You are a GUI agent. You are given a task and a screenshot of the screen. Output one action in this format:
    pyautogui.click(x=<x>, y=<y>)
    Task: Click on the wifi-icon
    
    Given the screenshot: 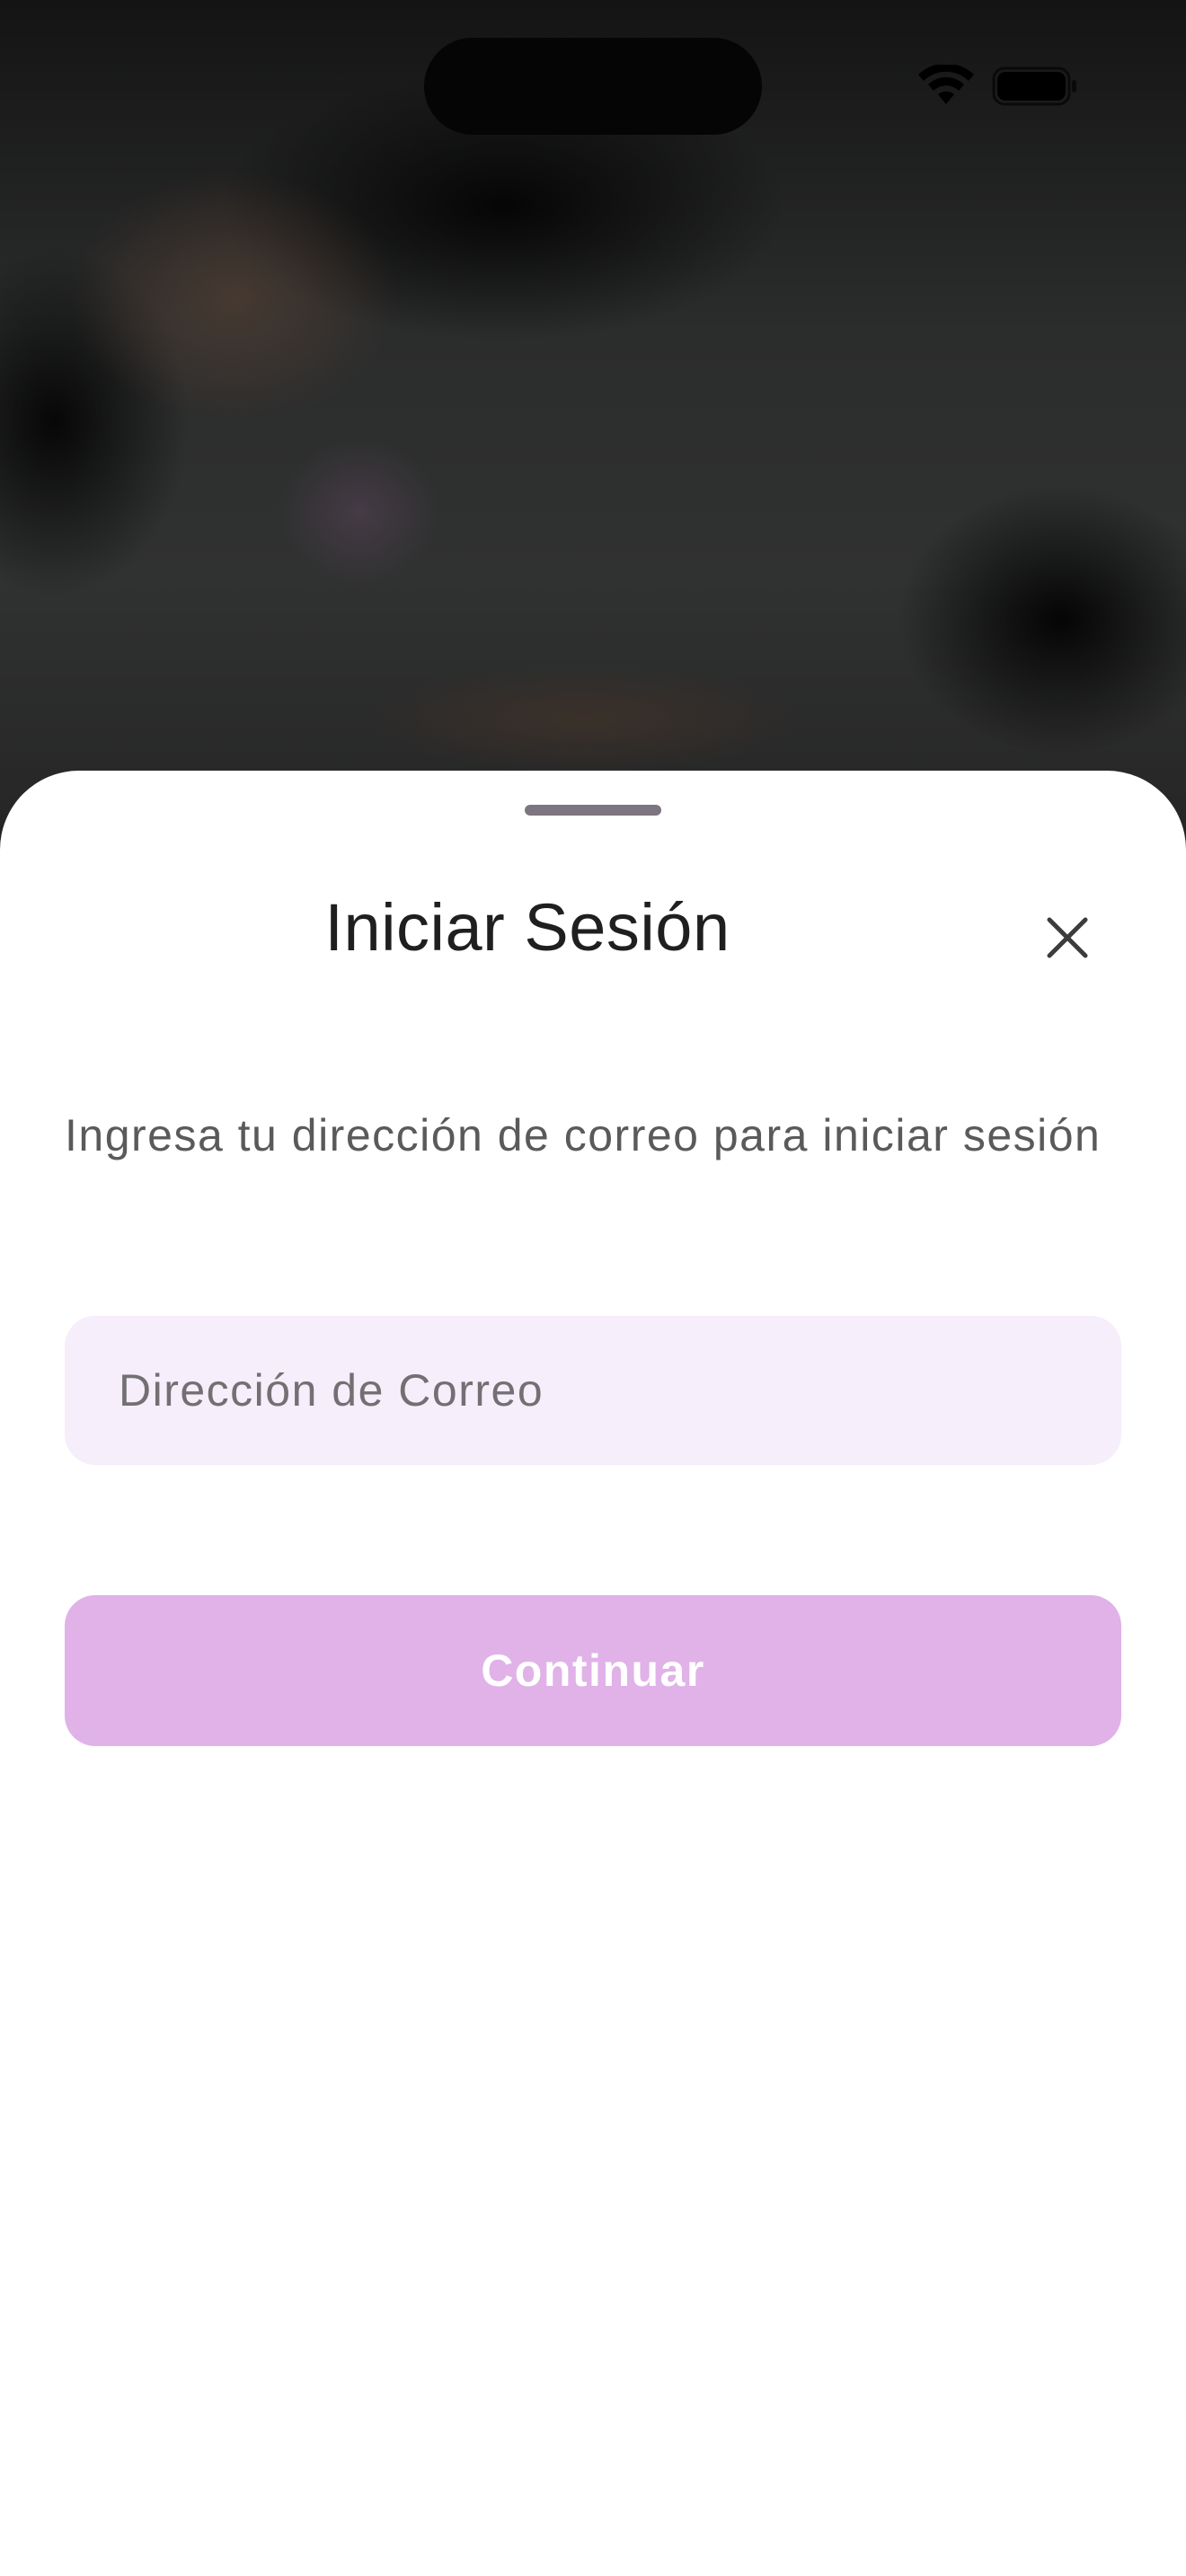 What is the action you would take?
    pyautogui.click(x=946, y=84)
    